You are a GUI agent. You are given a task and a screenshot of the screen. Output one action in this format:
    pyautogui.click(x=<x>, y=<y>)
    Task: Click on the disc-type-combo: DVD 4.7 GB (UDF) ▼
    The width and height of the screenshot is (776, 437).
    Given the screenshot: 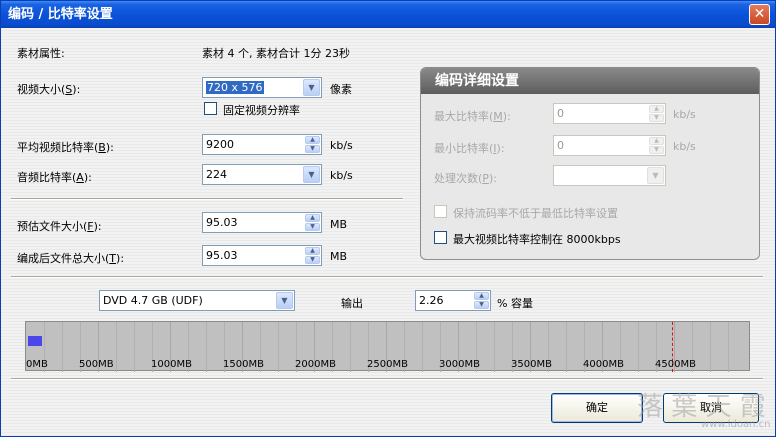 What is the action you would take?
    pyautogui.click(x=197, y=300)
    